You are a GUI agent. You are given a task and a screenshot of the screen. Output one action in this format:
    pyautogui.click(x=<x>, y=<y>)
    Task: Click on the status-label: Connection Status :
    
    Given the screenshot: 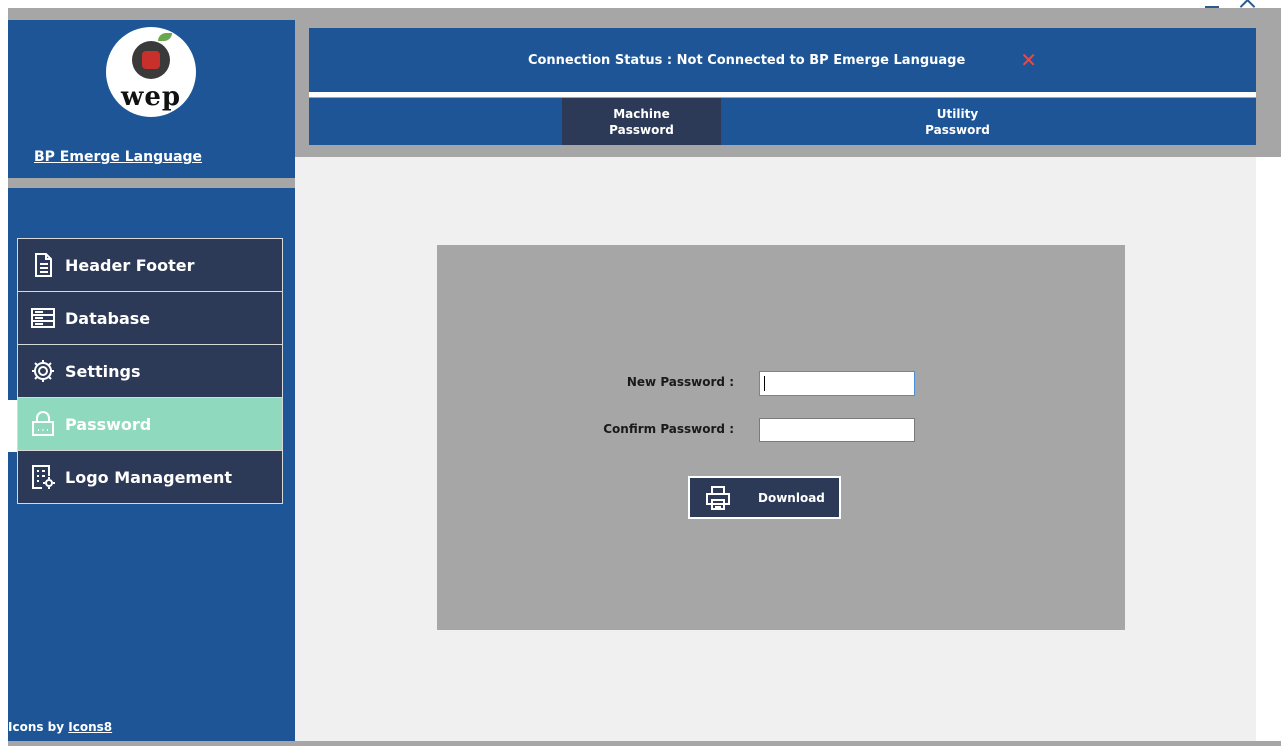 What is the action you would take?
    pyautogui.click(x=600, y=60)
    